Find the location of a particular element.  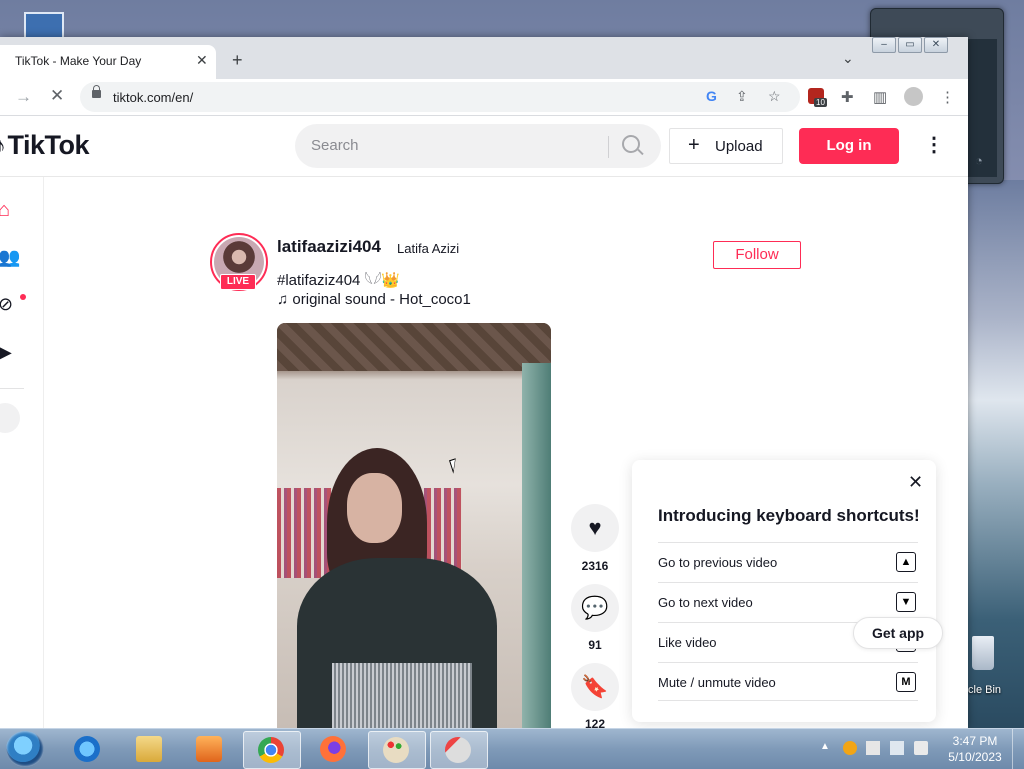

folder-icon is located at coordinates (149, 749).